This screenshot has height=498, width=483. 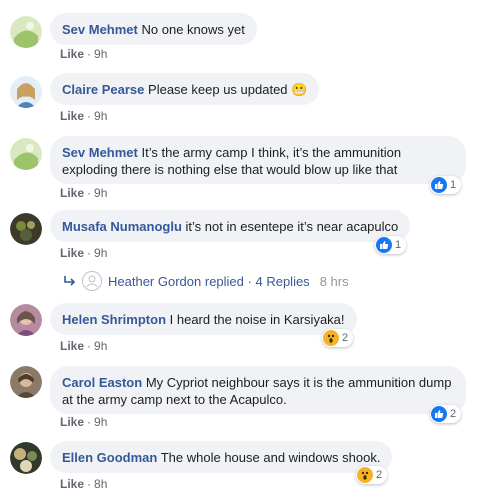 I want to click on grimace-emoji-icon: 😬, so click(x=299, y=89).